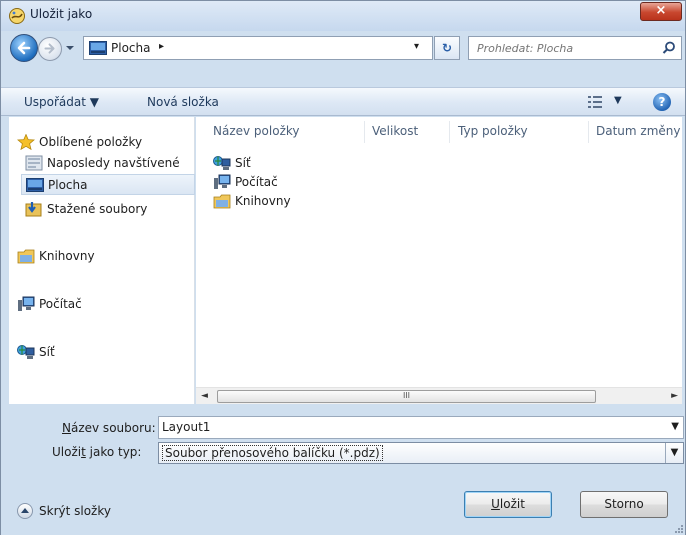 This screenshot has width=686, height=535. I want to click on nav-item-downloads: Stažené soubory, so click(110, 209).